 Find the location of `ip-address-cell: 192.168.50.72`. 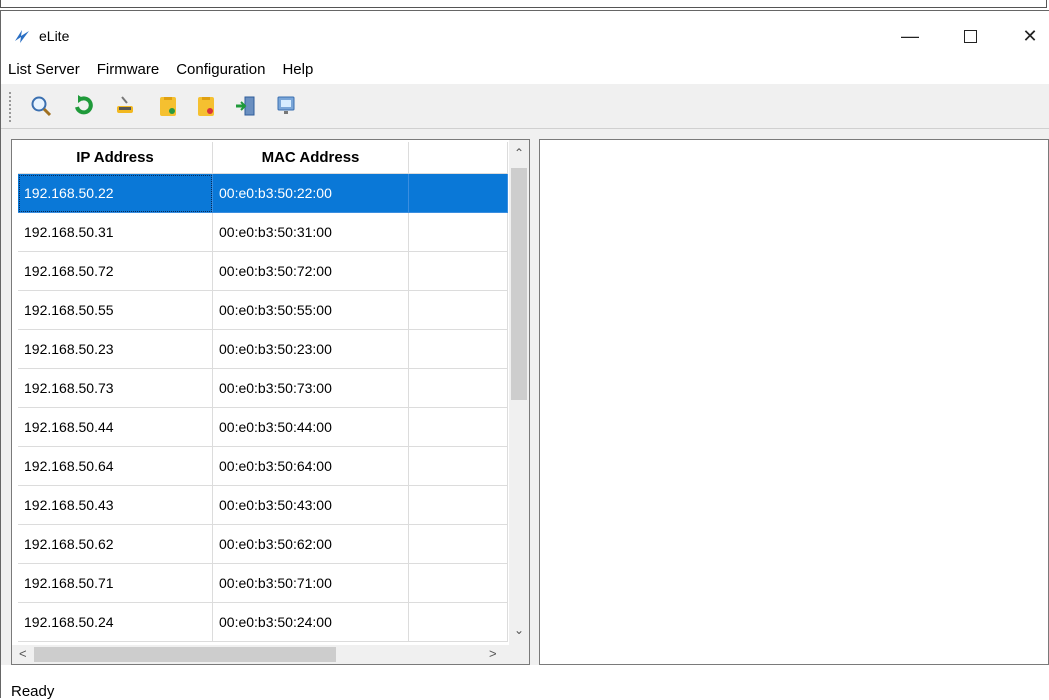

ip-address-cell: 192.168.50.72 is located at coordinates (115, 271).